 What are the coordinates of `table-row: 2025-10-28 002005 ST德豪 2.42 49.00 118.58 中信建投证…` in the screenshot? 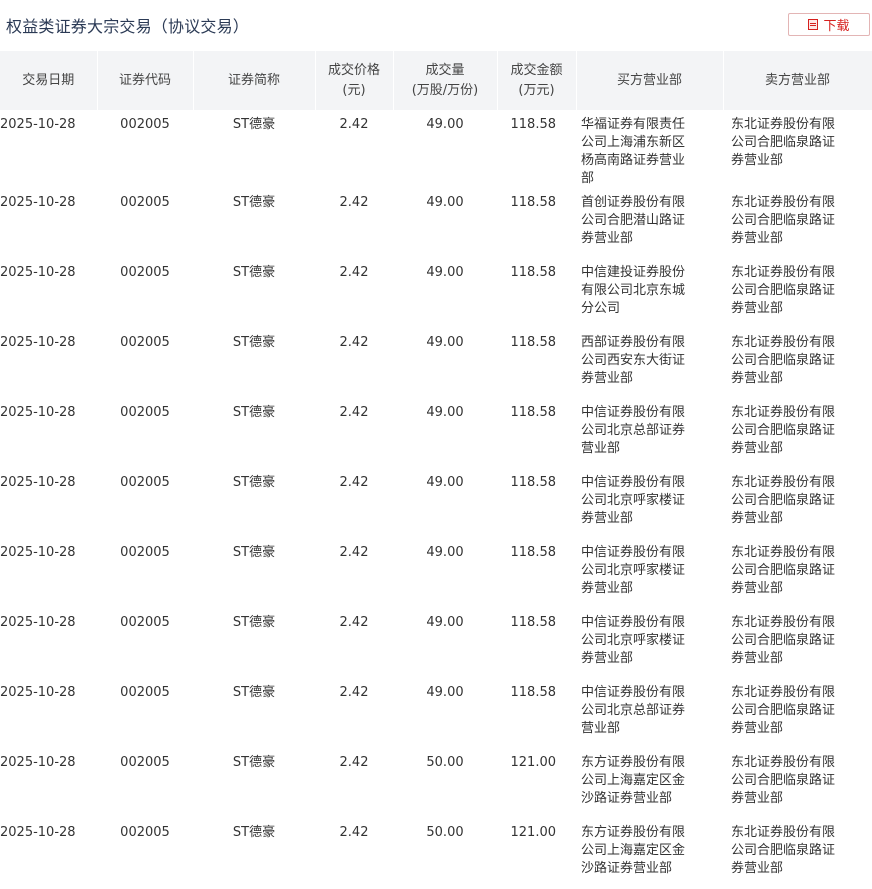 It's located at (436, 294).